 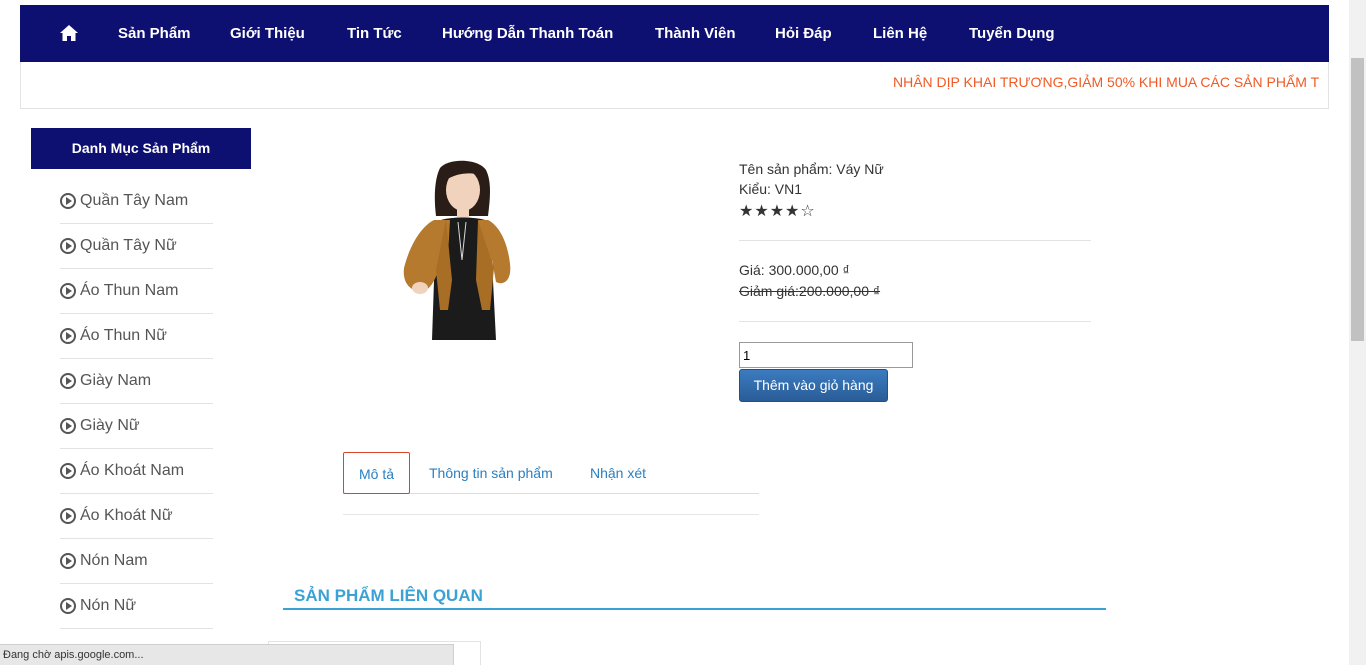 What do you see at coordinates (695, 33) in the screenshot?
I see `nav-item-thanh-vien: Thành Viên` at bounding box center [695, 33].